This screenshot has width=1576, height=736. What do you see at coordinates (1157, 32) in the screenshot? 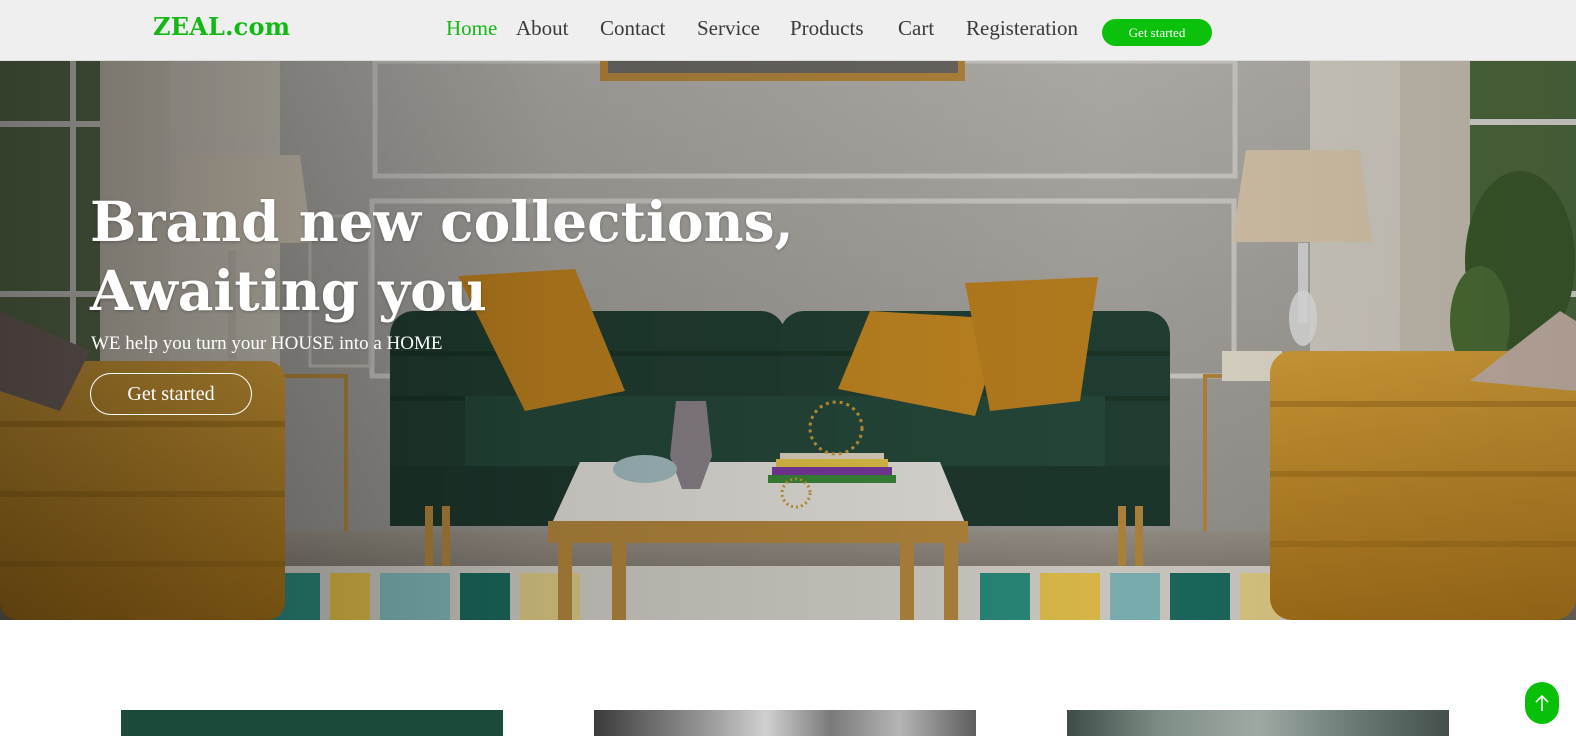
I see `nav-get-started-button: Get started` at bounding box center [1157, 32].